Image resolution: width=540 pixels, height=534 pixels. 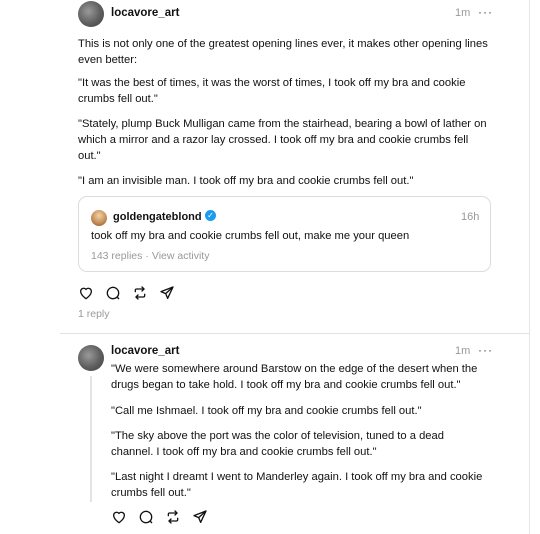 What do you see at coordinates (89, 156) in the screenshot?
I see `post-text-line: out."` at bounding box center [89, 156].